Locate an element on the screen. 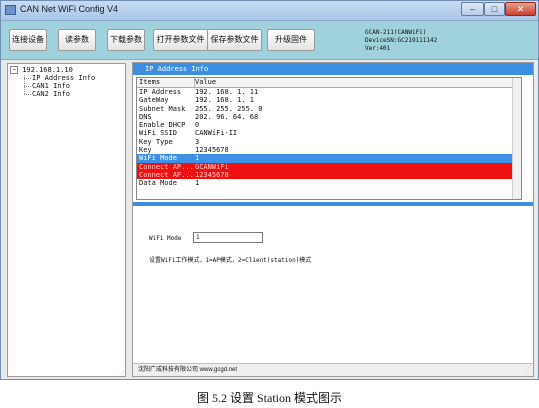  table-row: Enable DHCP 0 is located at coordinates (329, 125).